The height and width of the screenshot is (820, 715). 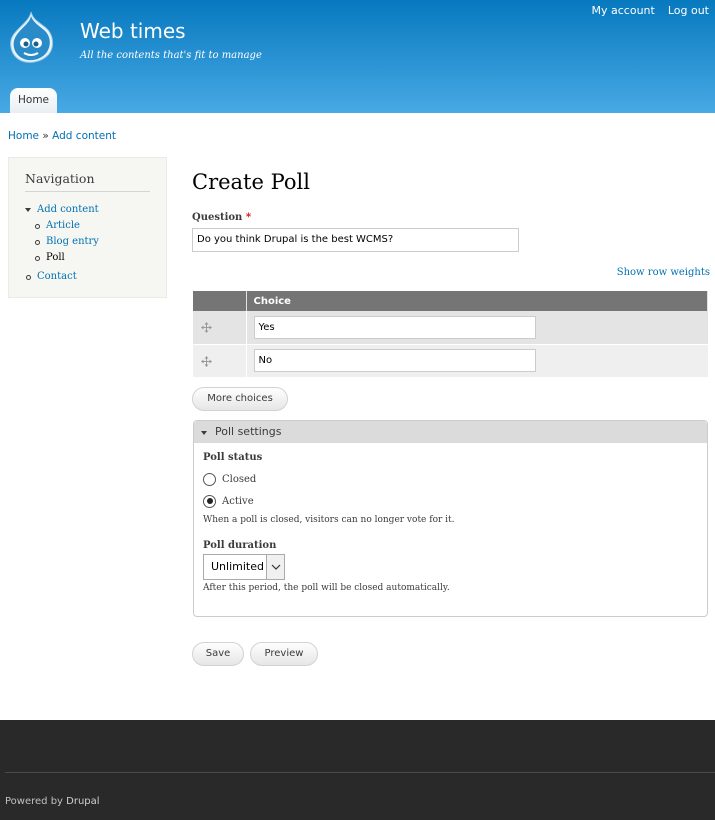 I want to click on footer-divider, so click(x=360, y=772).